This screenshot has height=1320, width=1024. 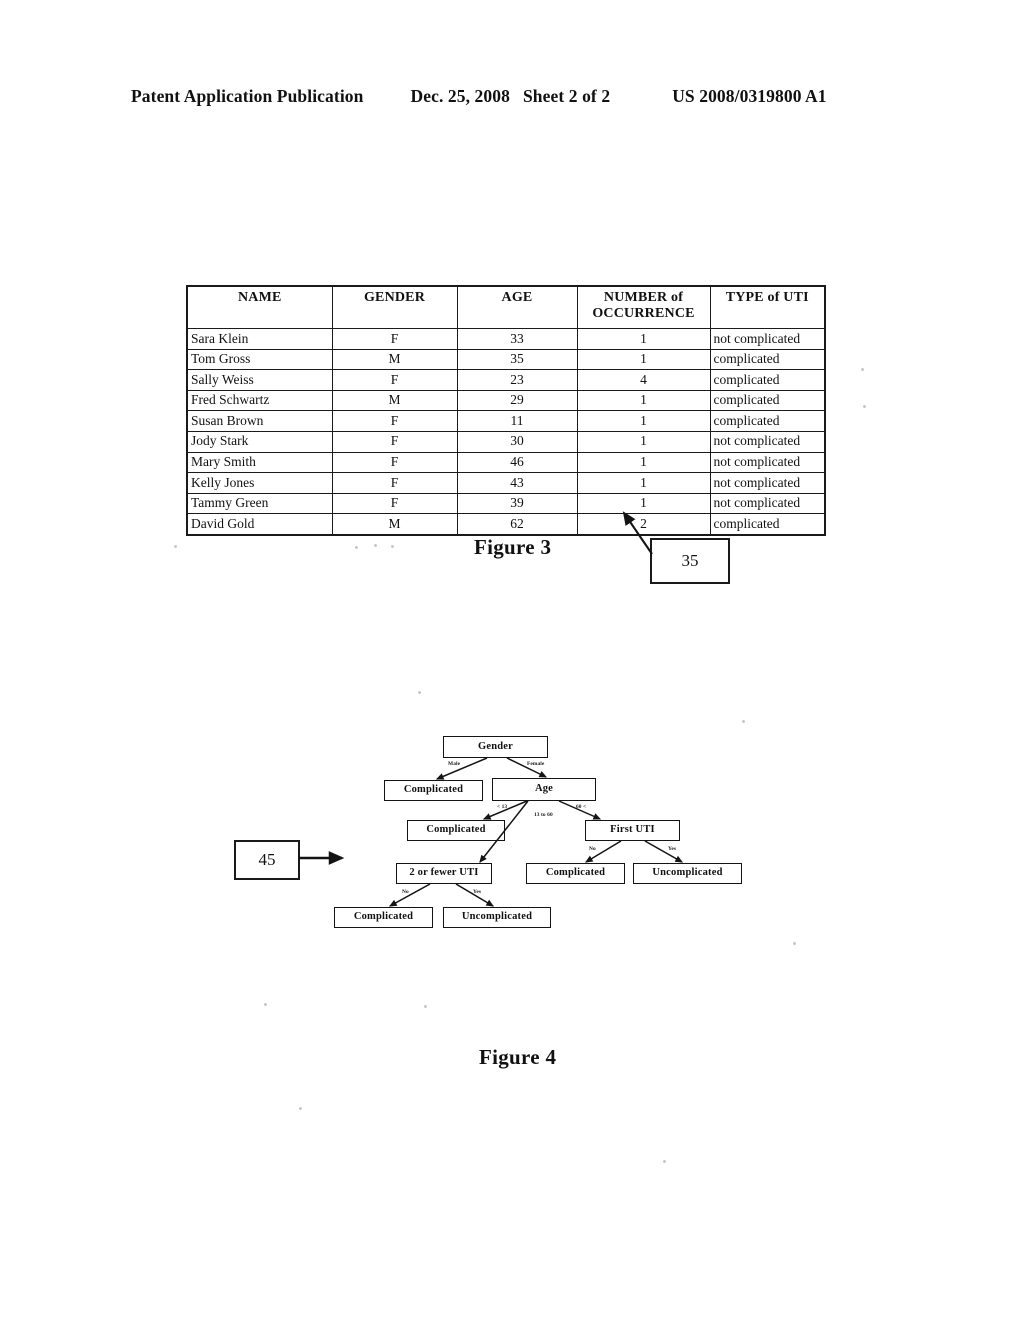 I want to click on occurrence-header-line2: OCCURRENCE, so click(x=643, y=313).